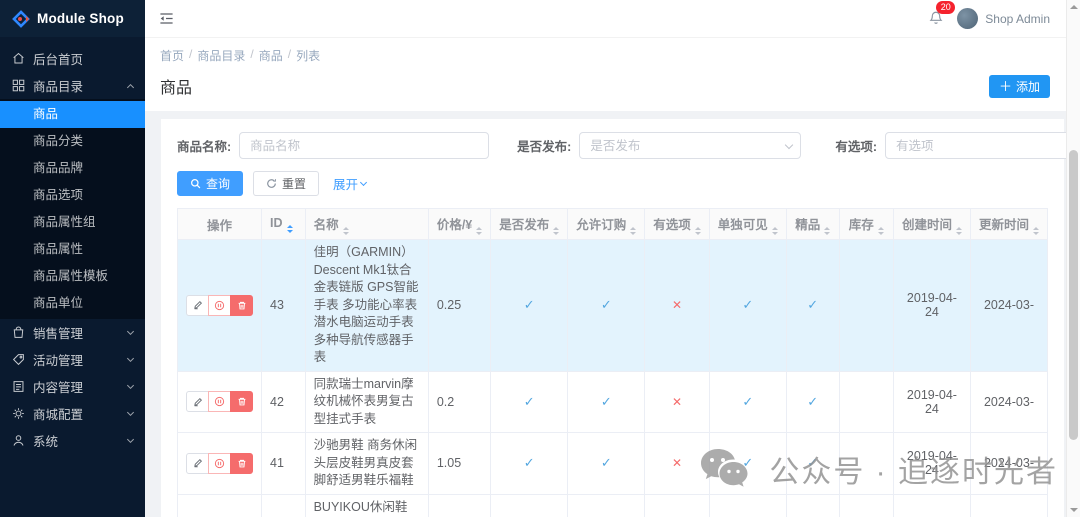 This screenshot has width=1080, height=517. I want to click on add-button: ＋ 添加, so click(1019, 86).